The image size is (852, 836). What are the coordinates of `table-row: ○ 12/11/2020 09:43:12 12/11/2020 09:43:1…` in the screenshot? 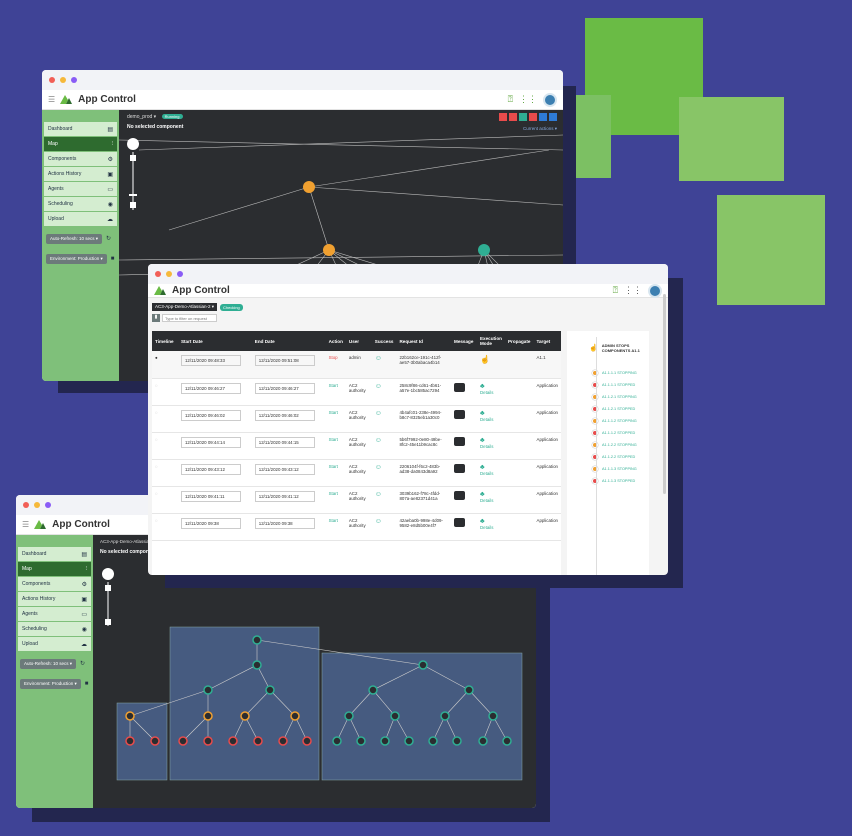 It's located at (356, 473).